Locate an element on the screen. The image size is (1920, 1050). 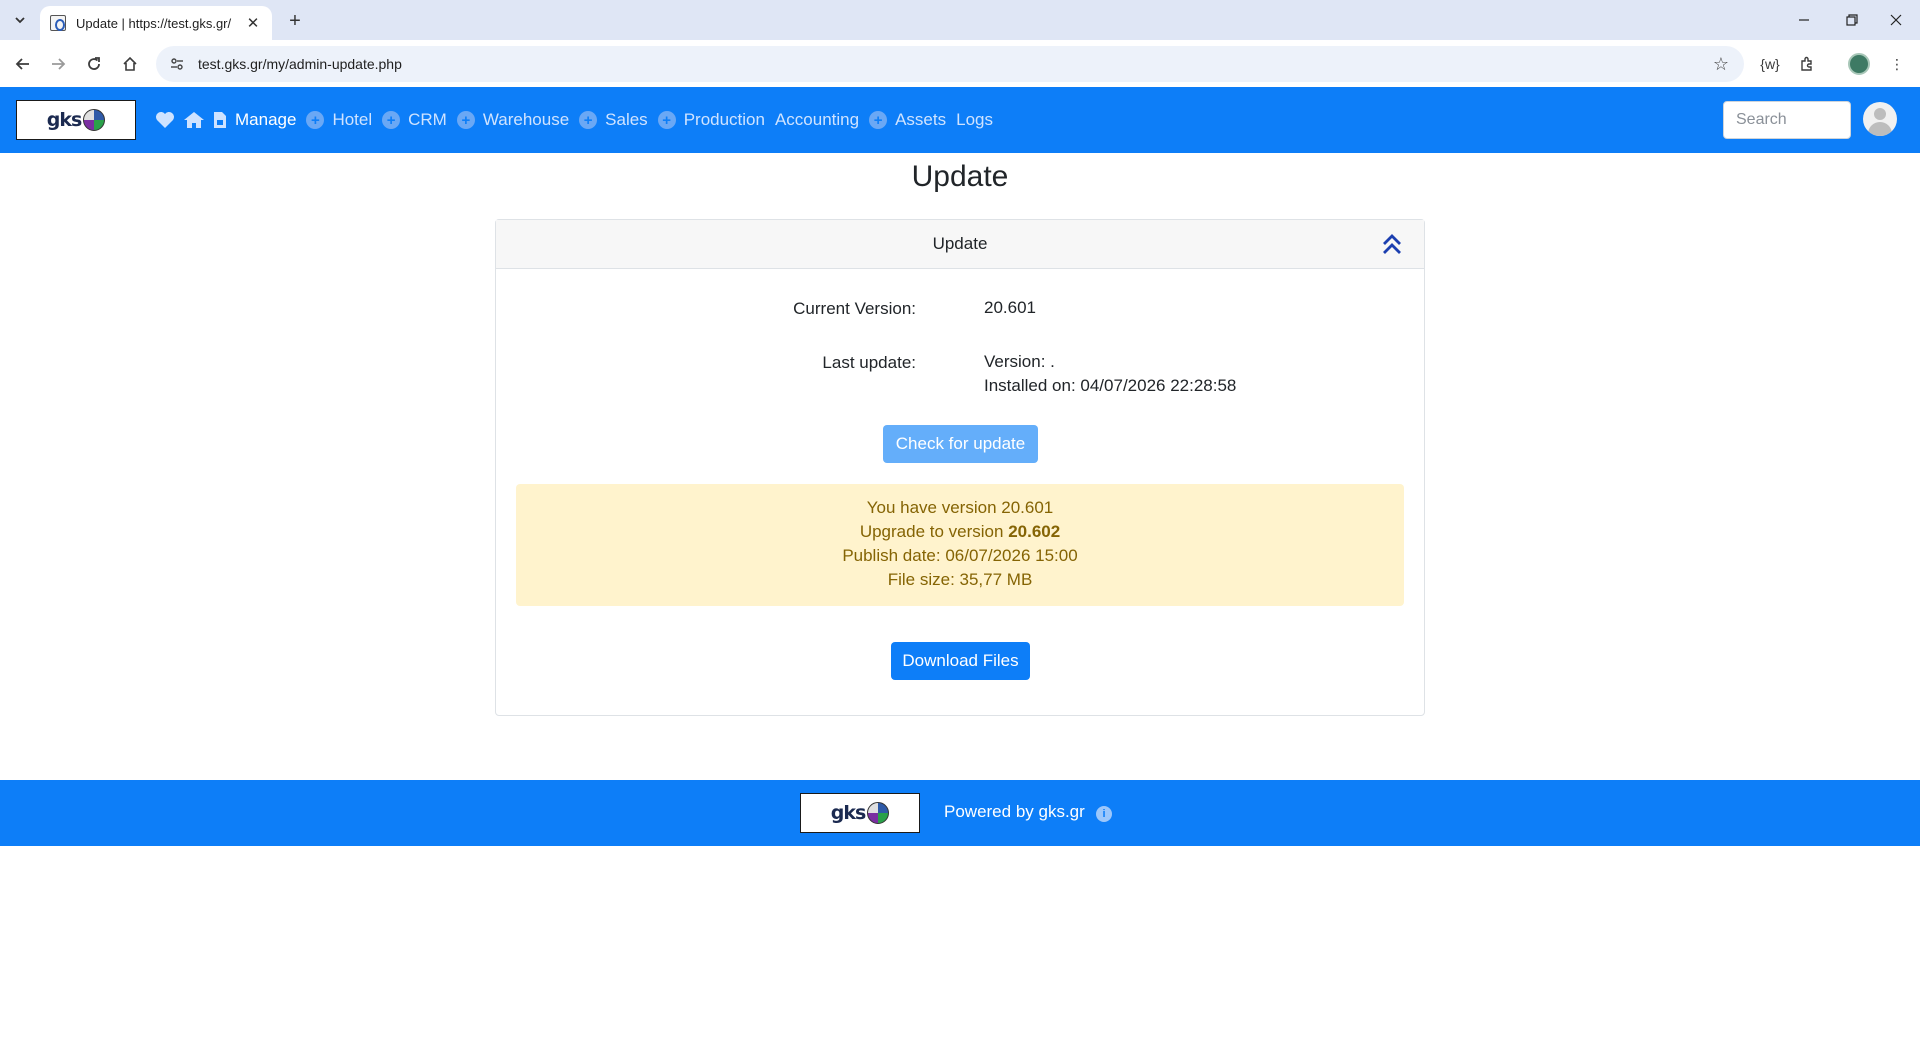
tab-list-chevron-icon is located at coordinates (20, 20).